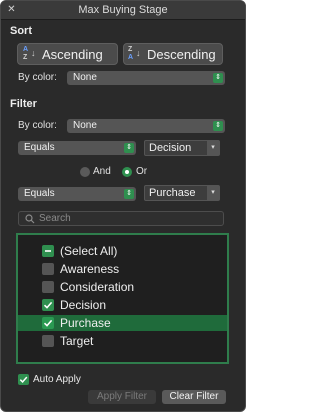 Image resolution: width=320 pixels, height=412 pixels. What do you see at coordinates (85, 77) in the screenshot?
I see `sort-by-color-value: None` at bounding box center [85, 77].